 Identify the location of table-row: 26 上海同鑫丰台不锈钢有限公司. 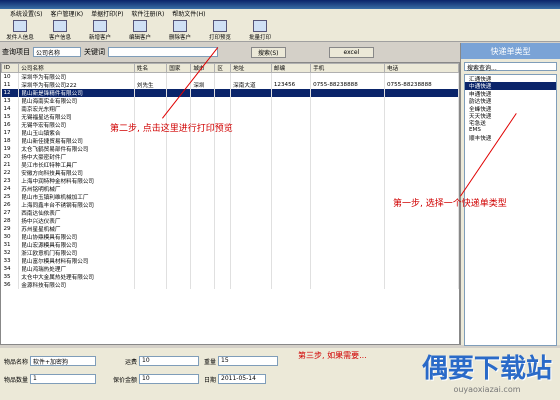
(230, 205).